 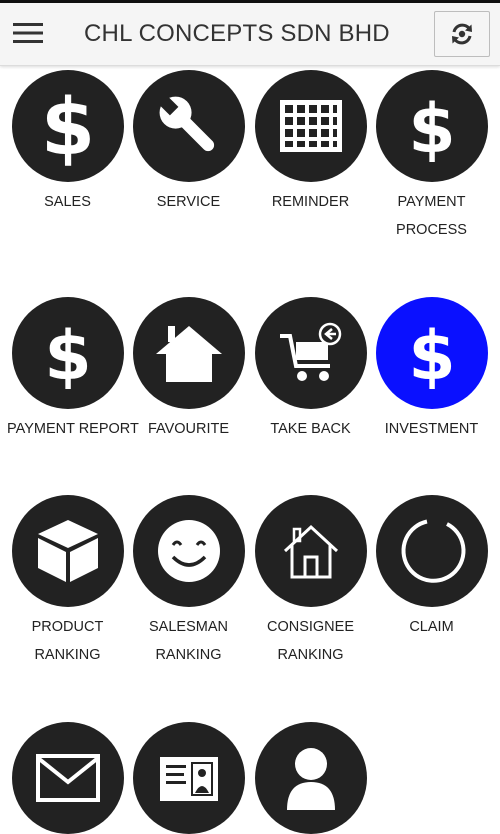 I want to click on investment-circle: $, so click(x=431, y=353).